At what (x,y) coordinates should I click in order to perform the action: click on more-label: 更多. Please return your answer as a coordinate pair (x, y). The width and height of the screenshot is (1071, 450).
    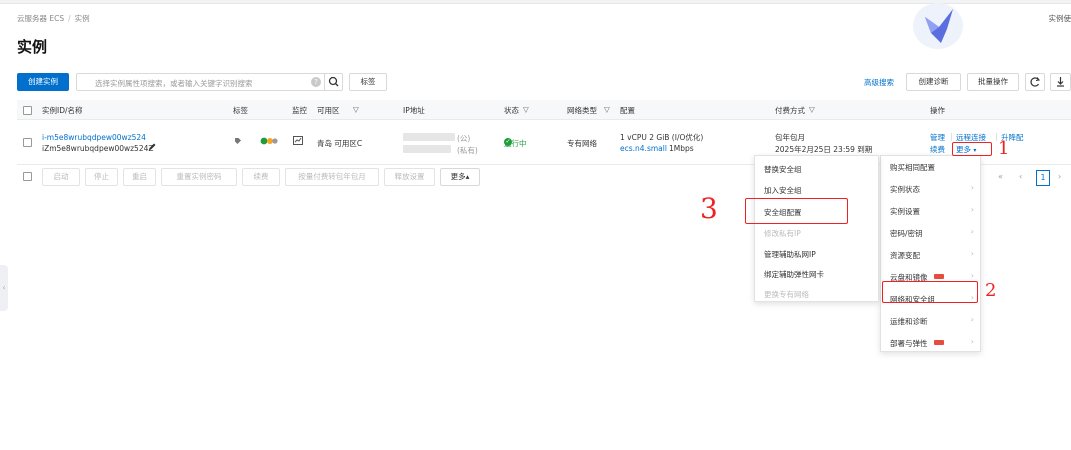
    Looking at the image, I should click on (963, 149).